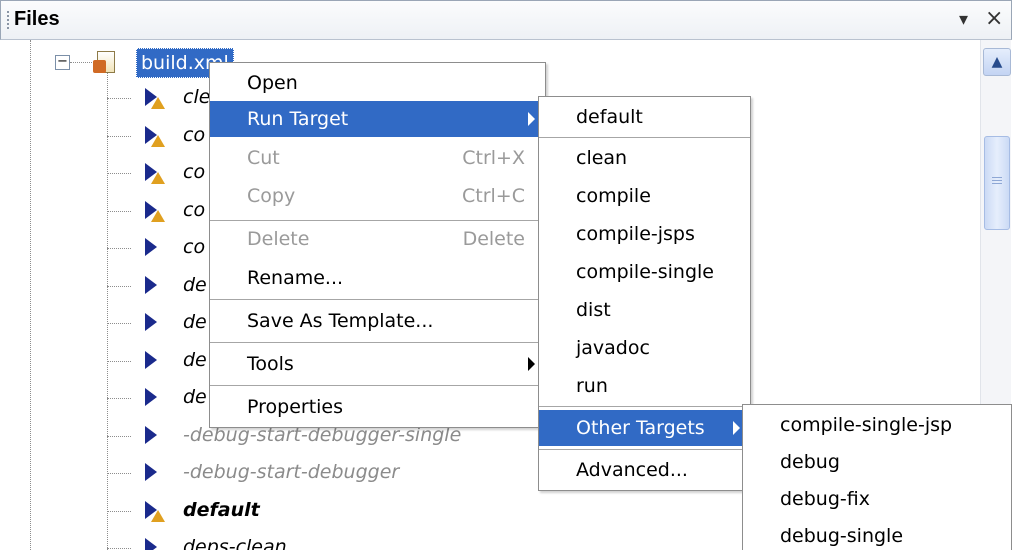 This screenshot has height=550, width=1012. I want to click on target-item: compile-single, so click(644, 272).